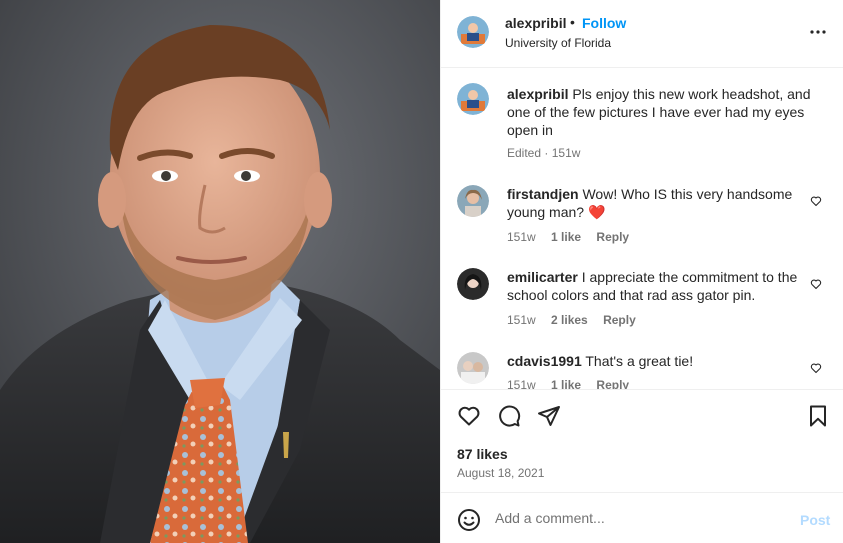 The image size is (843, 543). I want to click on post-comment-button: Post, so click(815, 520).